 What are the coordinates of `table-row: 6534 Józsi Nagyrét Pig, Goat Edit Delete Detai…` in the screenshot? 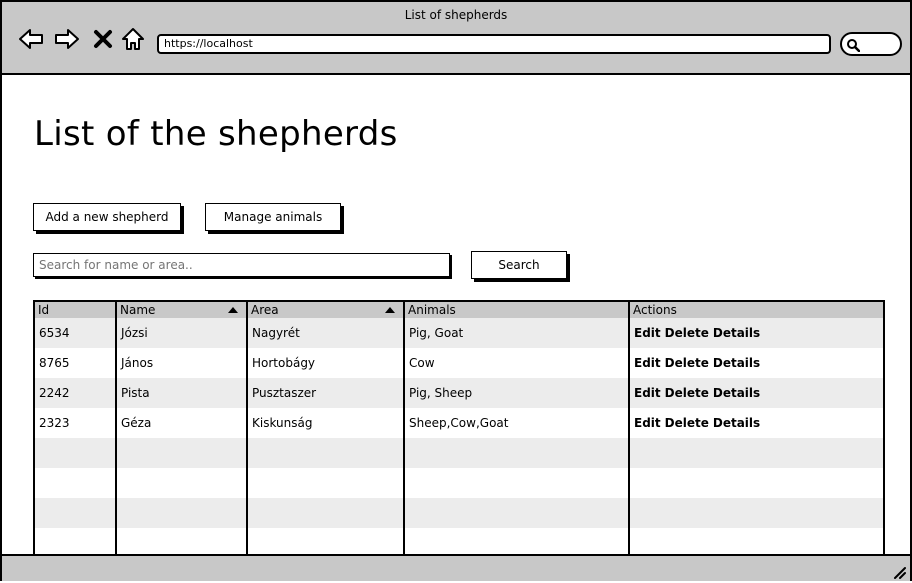 It's located at (459, 333).